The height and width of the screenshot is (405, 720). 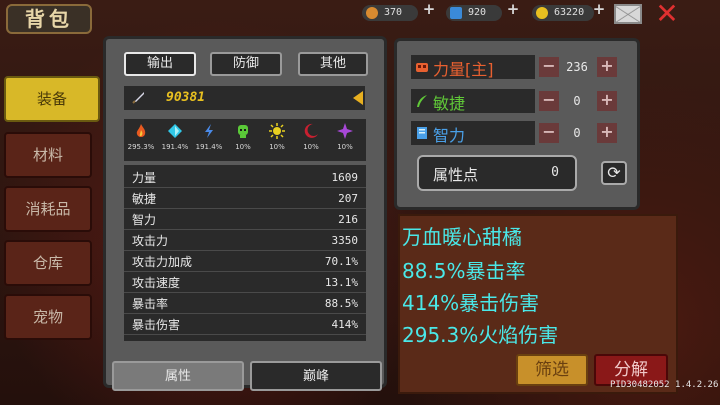 I want to click on attribute-points-value: 0, so click(x=555, y=172).